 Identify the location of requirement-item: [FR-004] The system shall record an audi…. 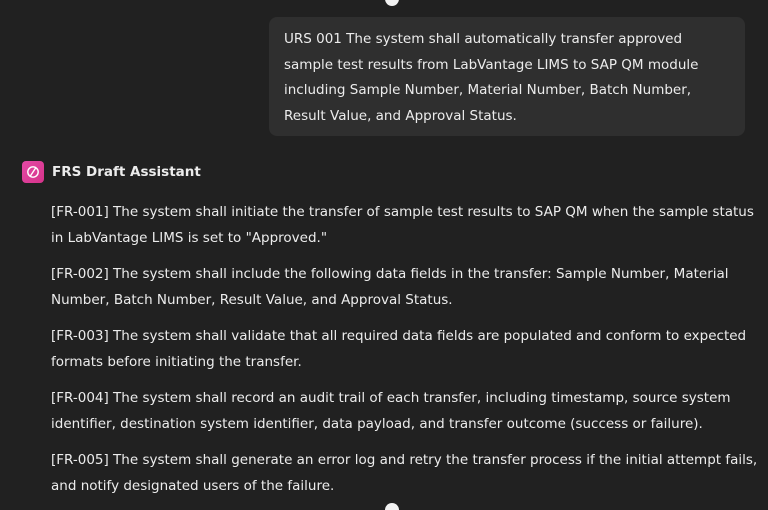
(391, 411).